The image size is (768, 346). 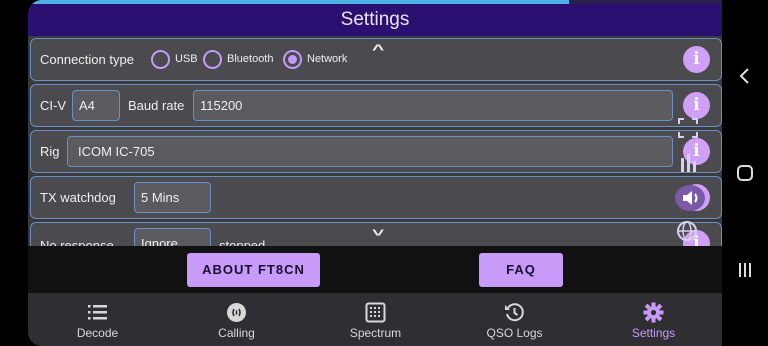 I want to click on system-navigation-bar, so click(x=745, y=173).